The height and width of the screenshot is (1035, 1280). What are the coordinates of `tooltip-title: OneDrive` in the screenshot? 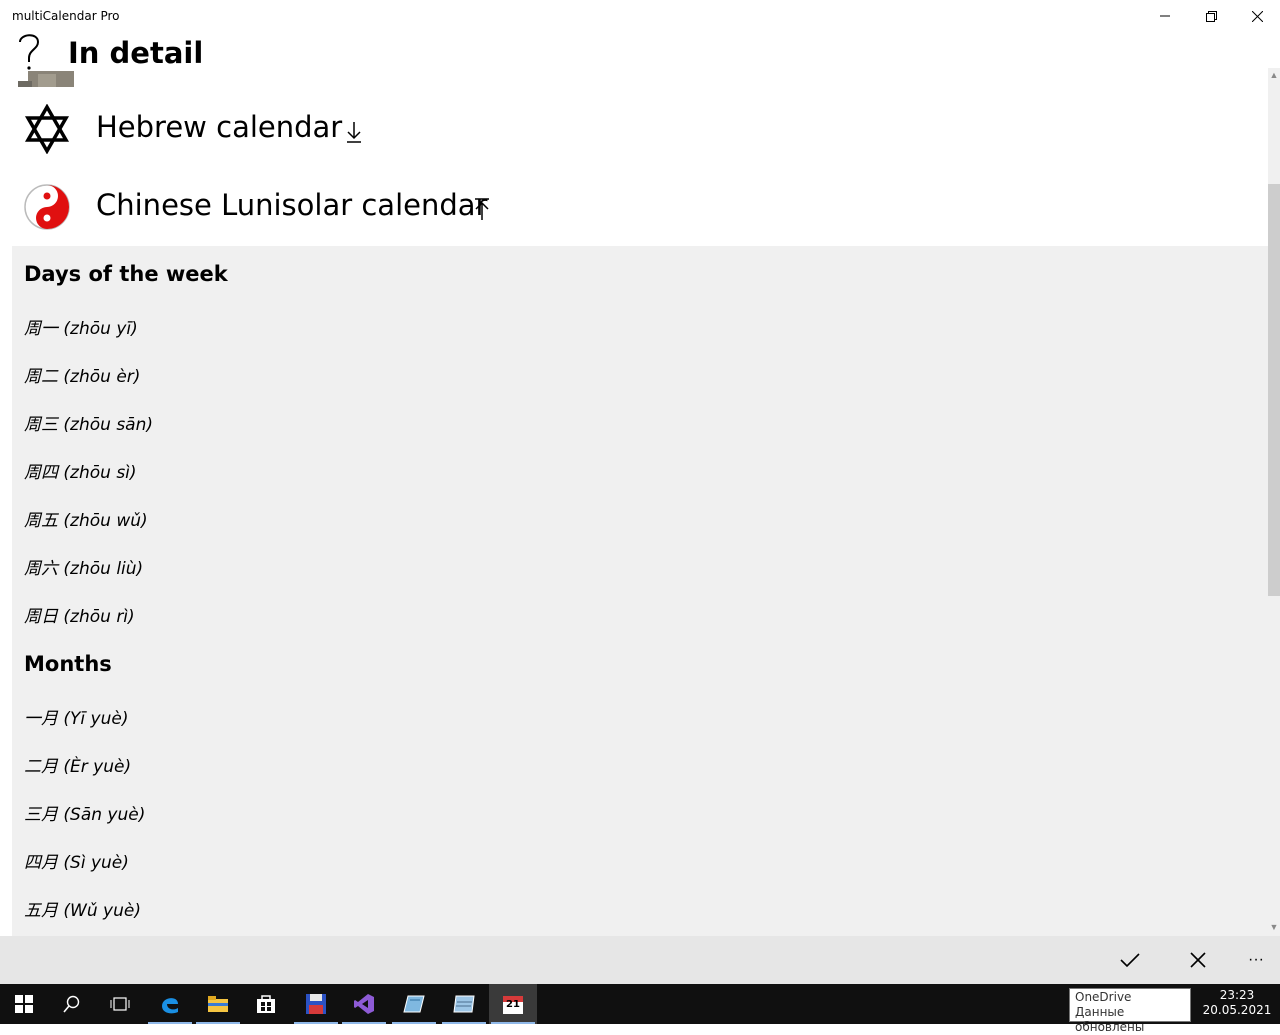 It's located at (1103, 997).